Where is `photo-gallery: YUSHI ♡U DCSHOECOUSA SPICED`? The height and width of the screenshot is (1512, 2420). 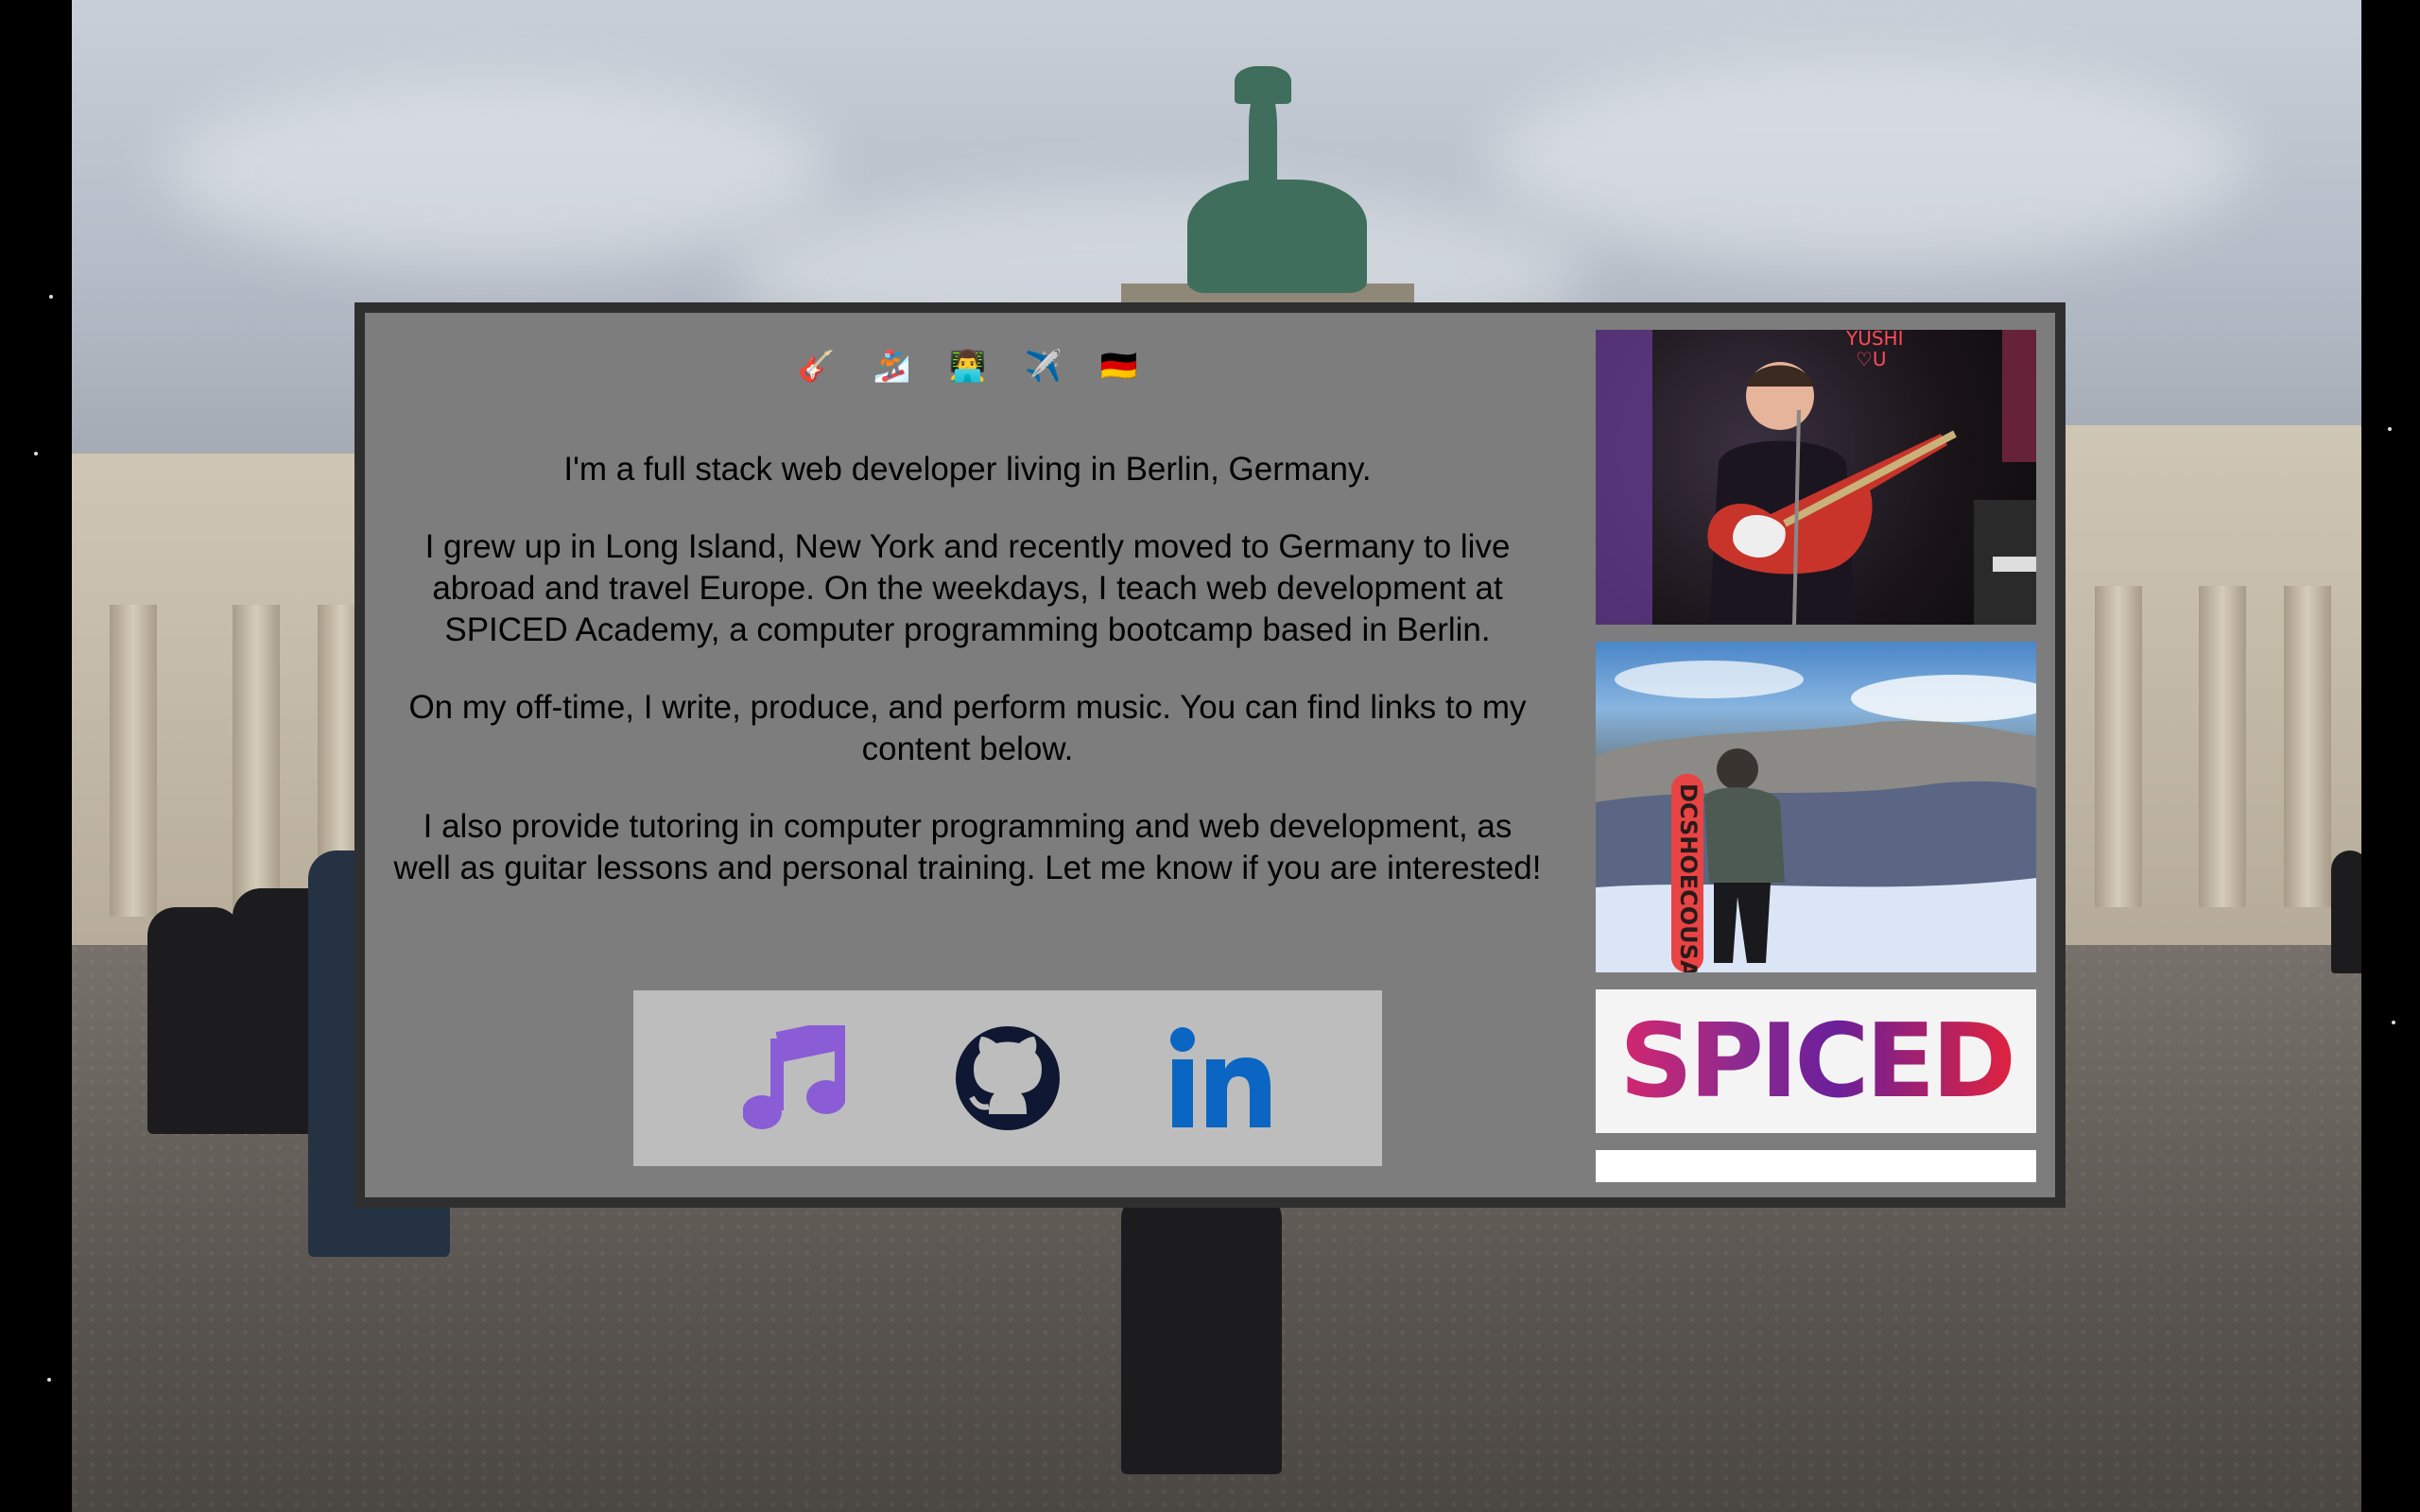 photo-gallery: YUSHI ♡U DCSHOECOUSA SPICED is located at coordinates (1816, 755).